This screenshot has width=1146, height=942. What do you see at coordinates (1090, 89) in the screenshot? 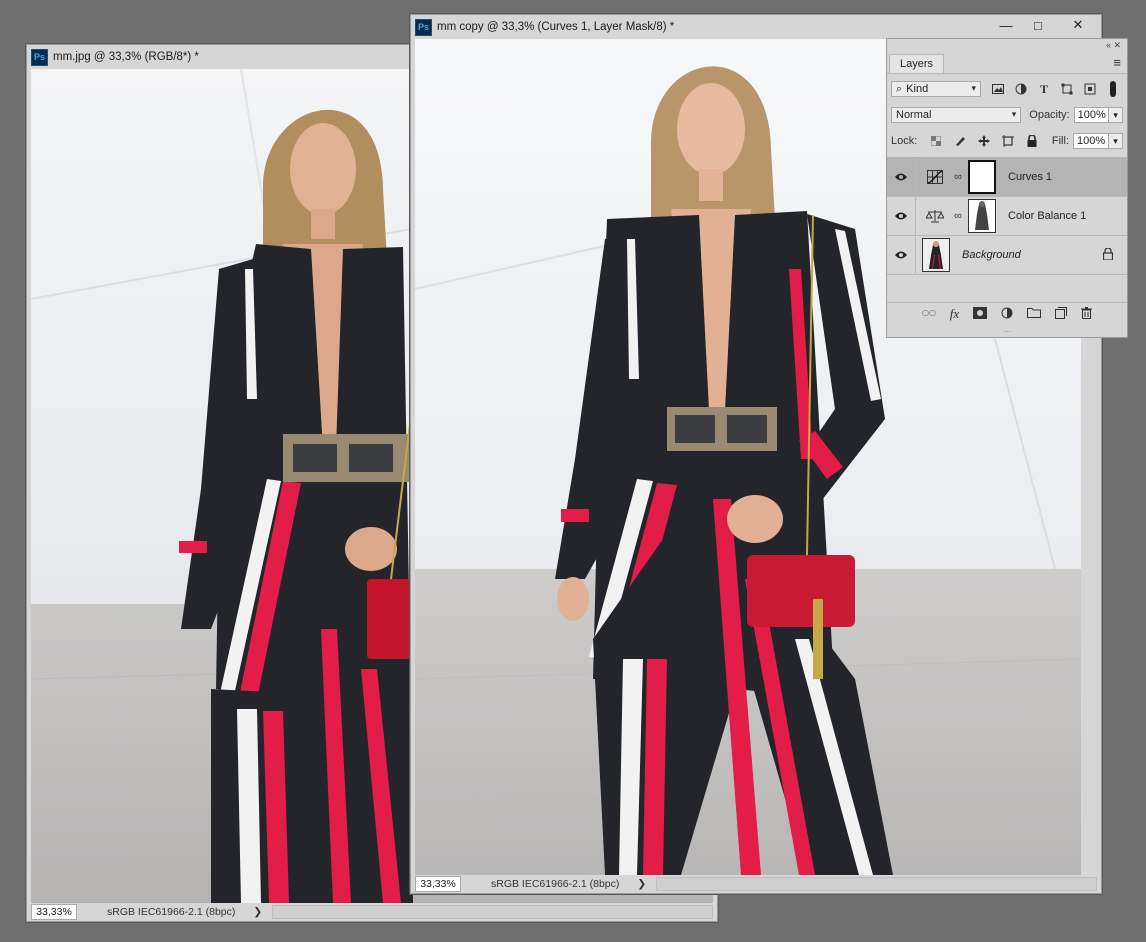
I see `smart-object-filter-icon` at bounding box center [1090, 89].